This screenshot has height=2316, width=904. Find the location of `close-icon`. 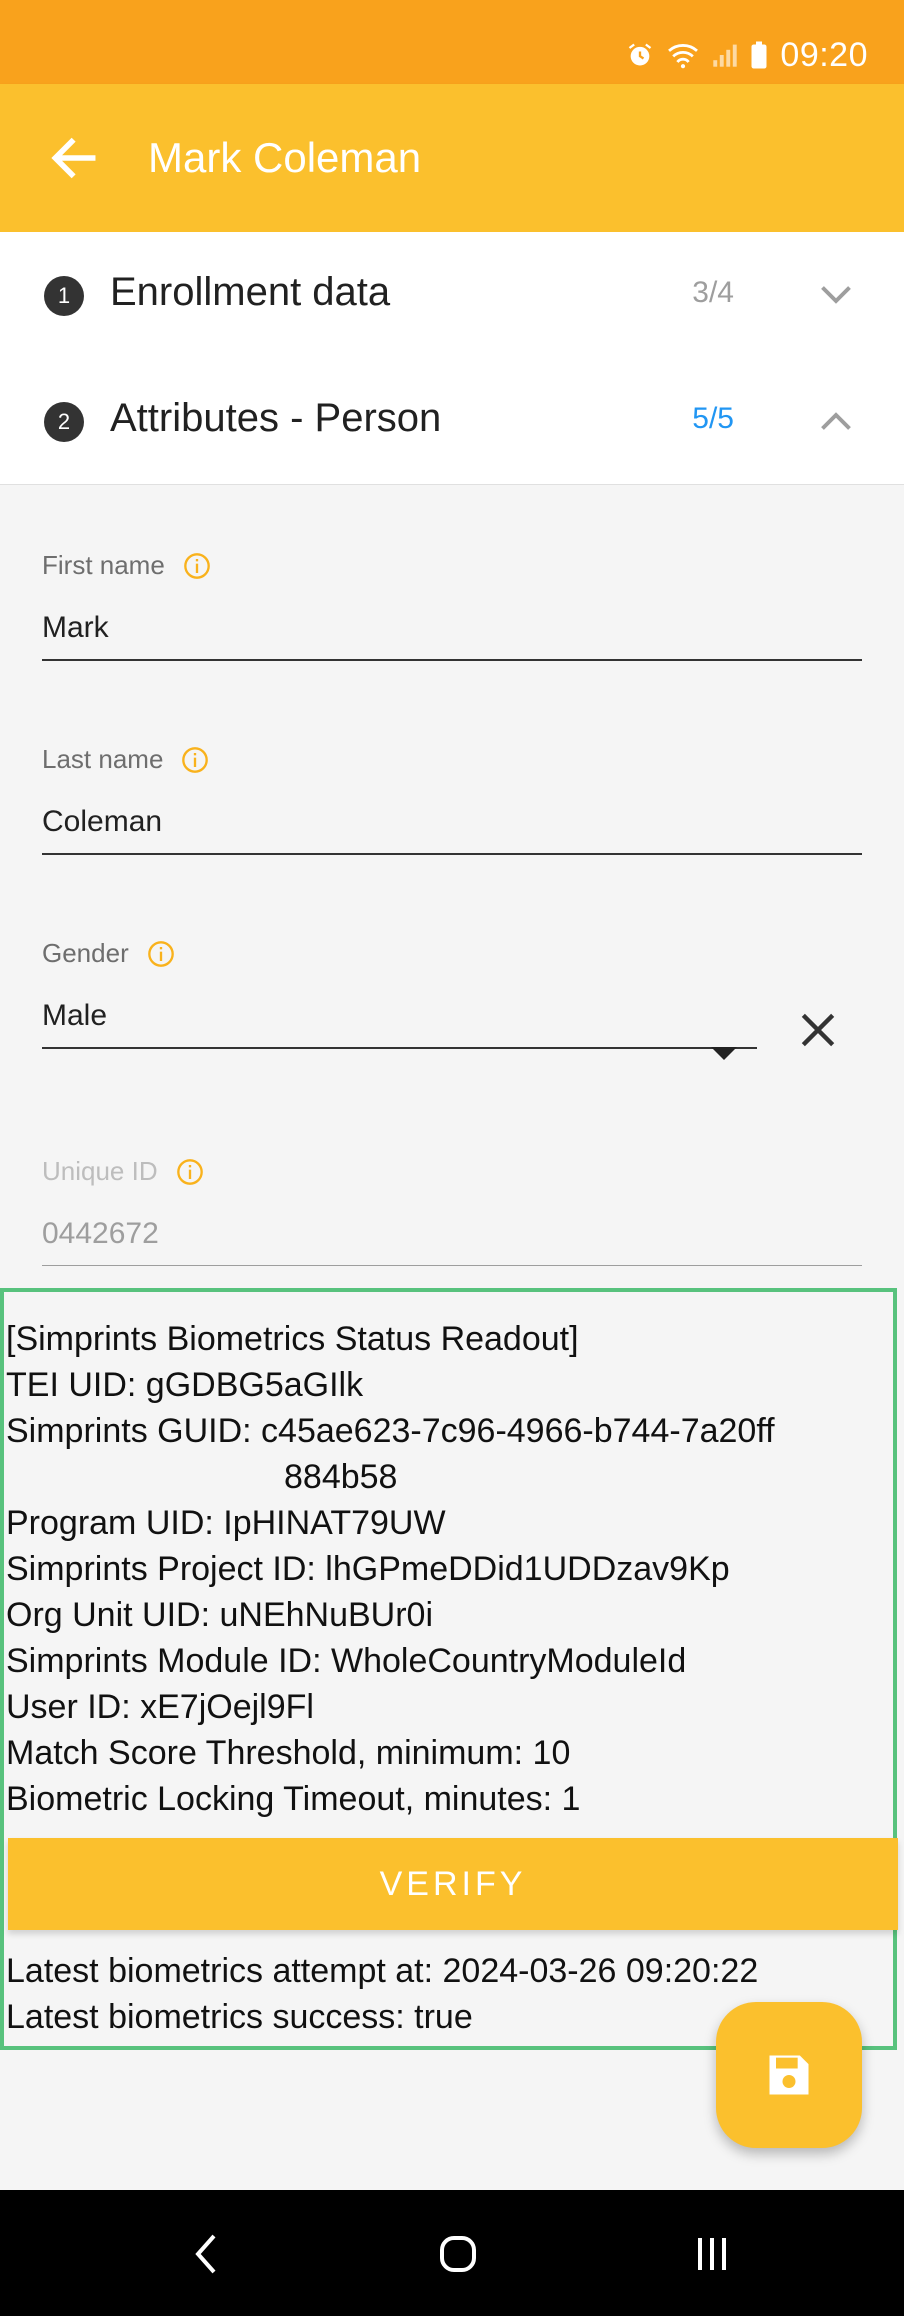

close-icon is located at coordinates (818, 1030).